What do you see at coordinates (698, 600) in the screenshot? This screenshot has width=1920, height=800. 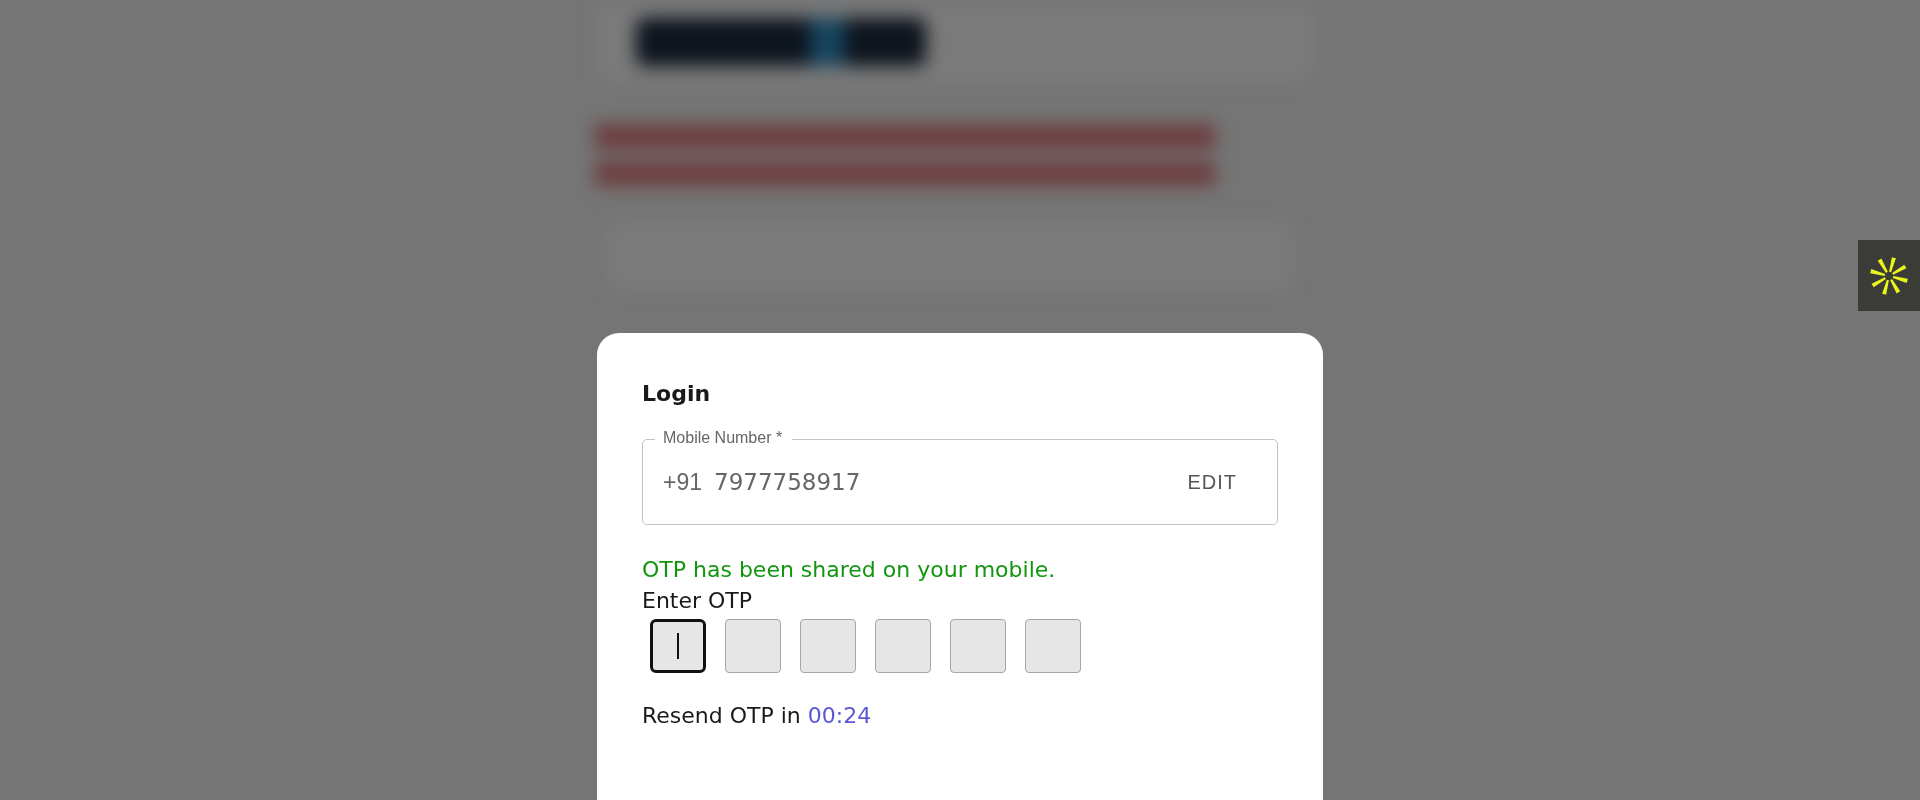 I see `otp-label: Enter OTP` at bounding box center [698, 600].